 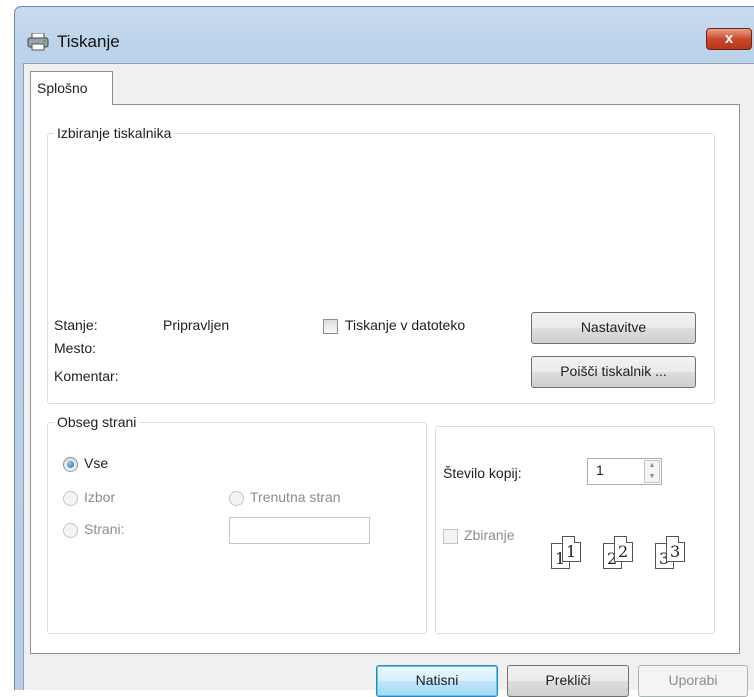 What do you see at coordinates (693, 681) in the screenshot?
I see `apply-button: Uporabi` at bounding box center [693, 681].